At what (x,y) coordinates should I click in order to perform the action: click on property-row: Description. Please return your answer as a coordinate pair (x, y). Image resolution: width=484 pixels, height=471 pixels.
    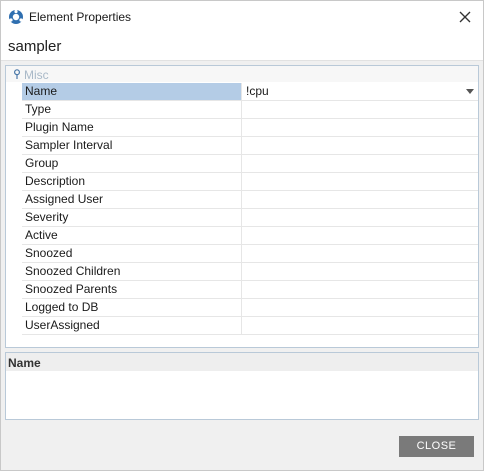
    Looking at the image, I should click on (250, 182).